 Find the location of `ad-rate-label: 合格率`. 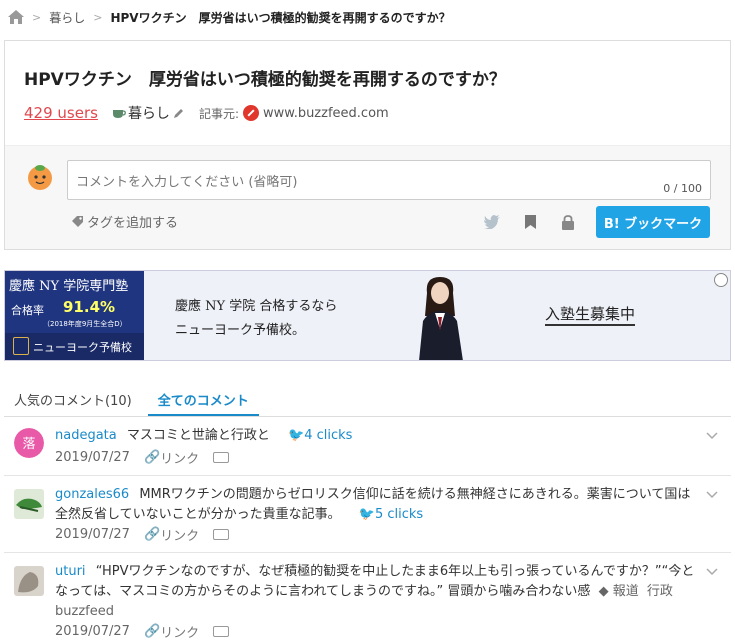

ad-rate-label: 合格率 is located at coordinates (27, 310).